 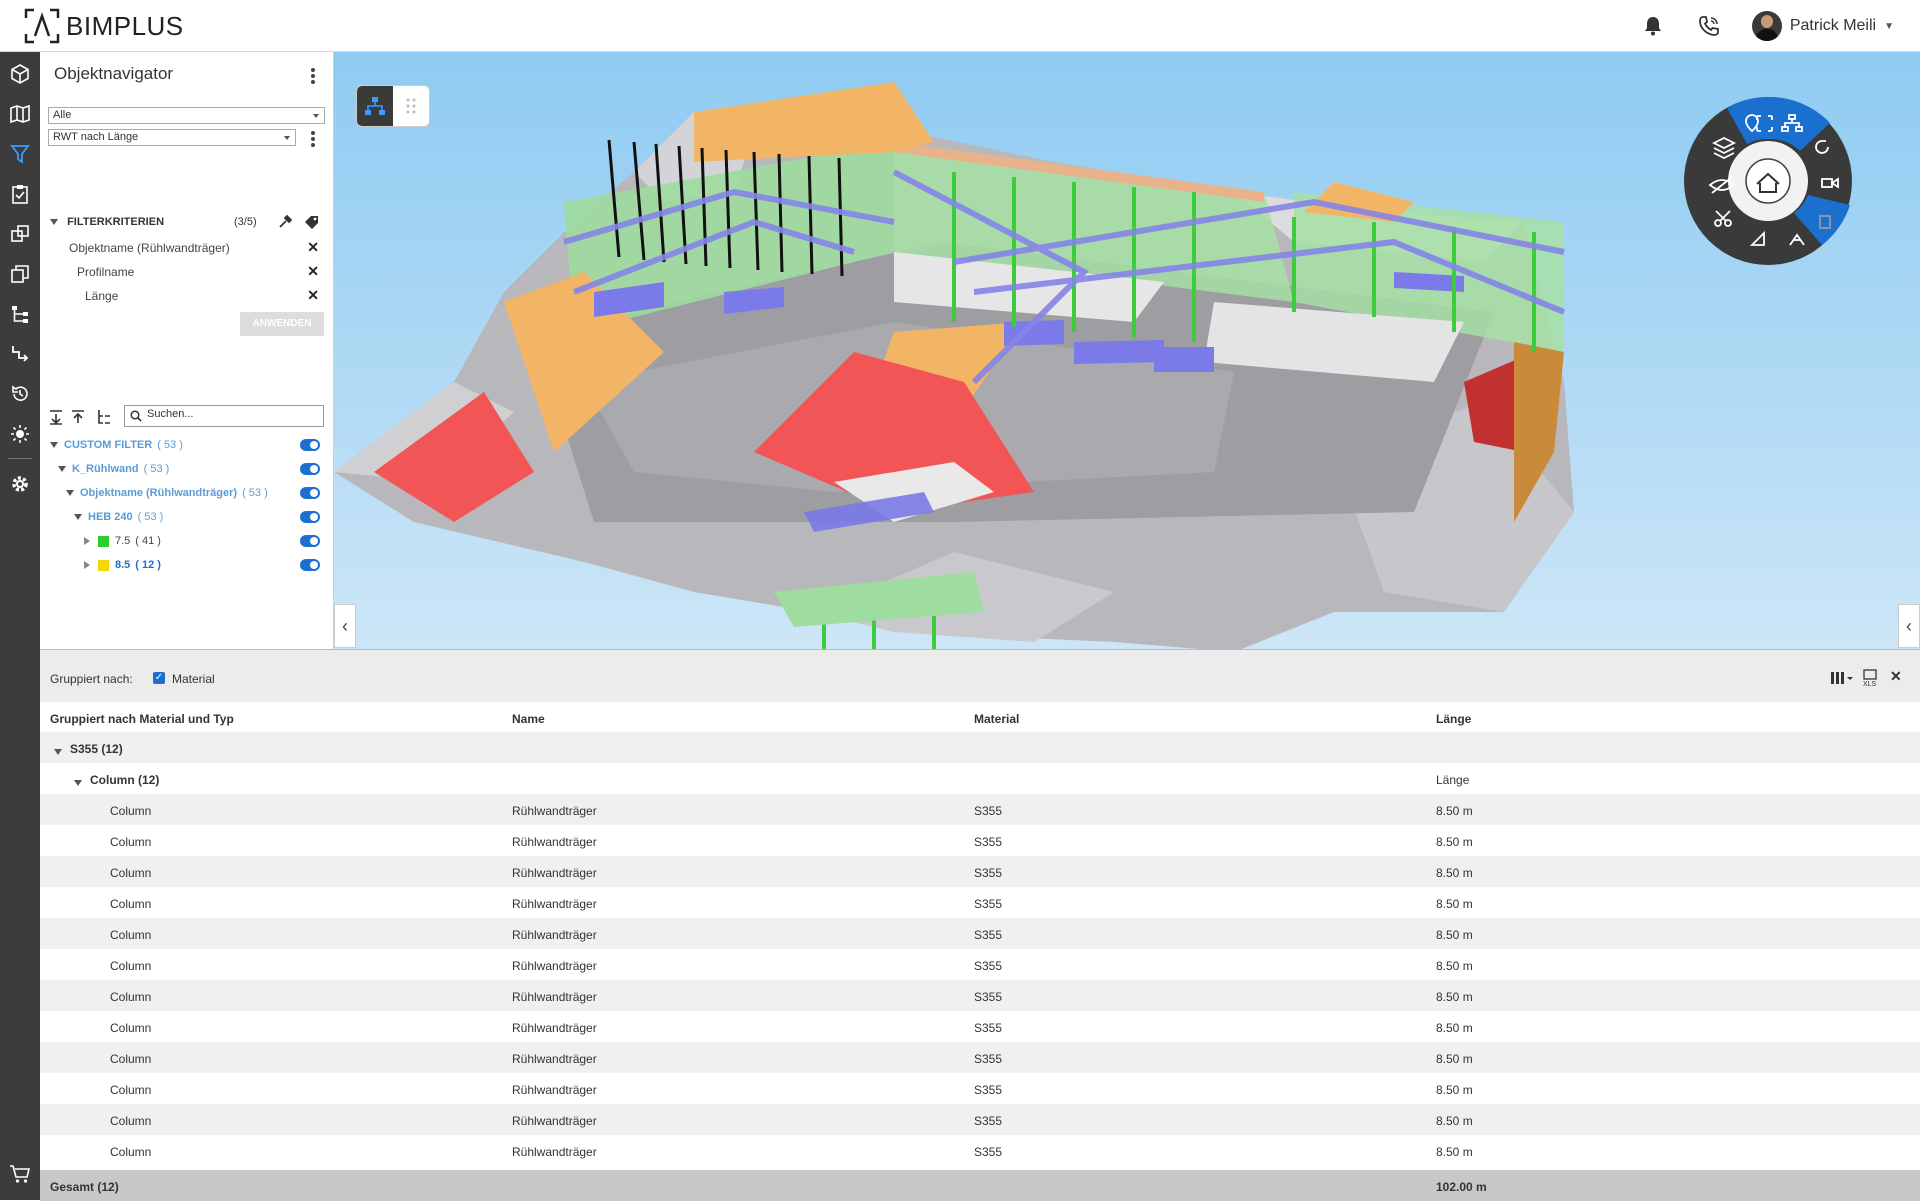 I want to click on tag-icon, so click(x=311, y=222).